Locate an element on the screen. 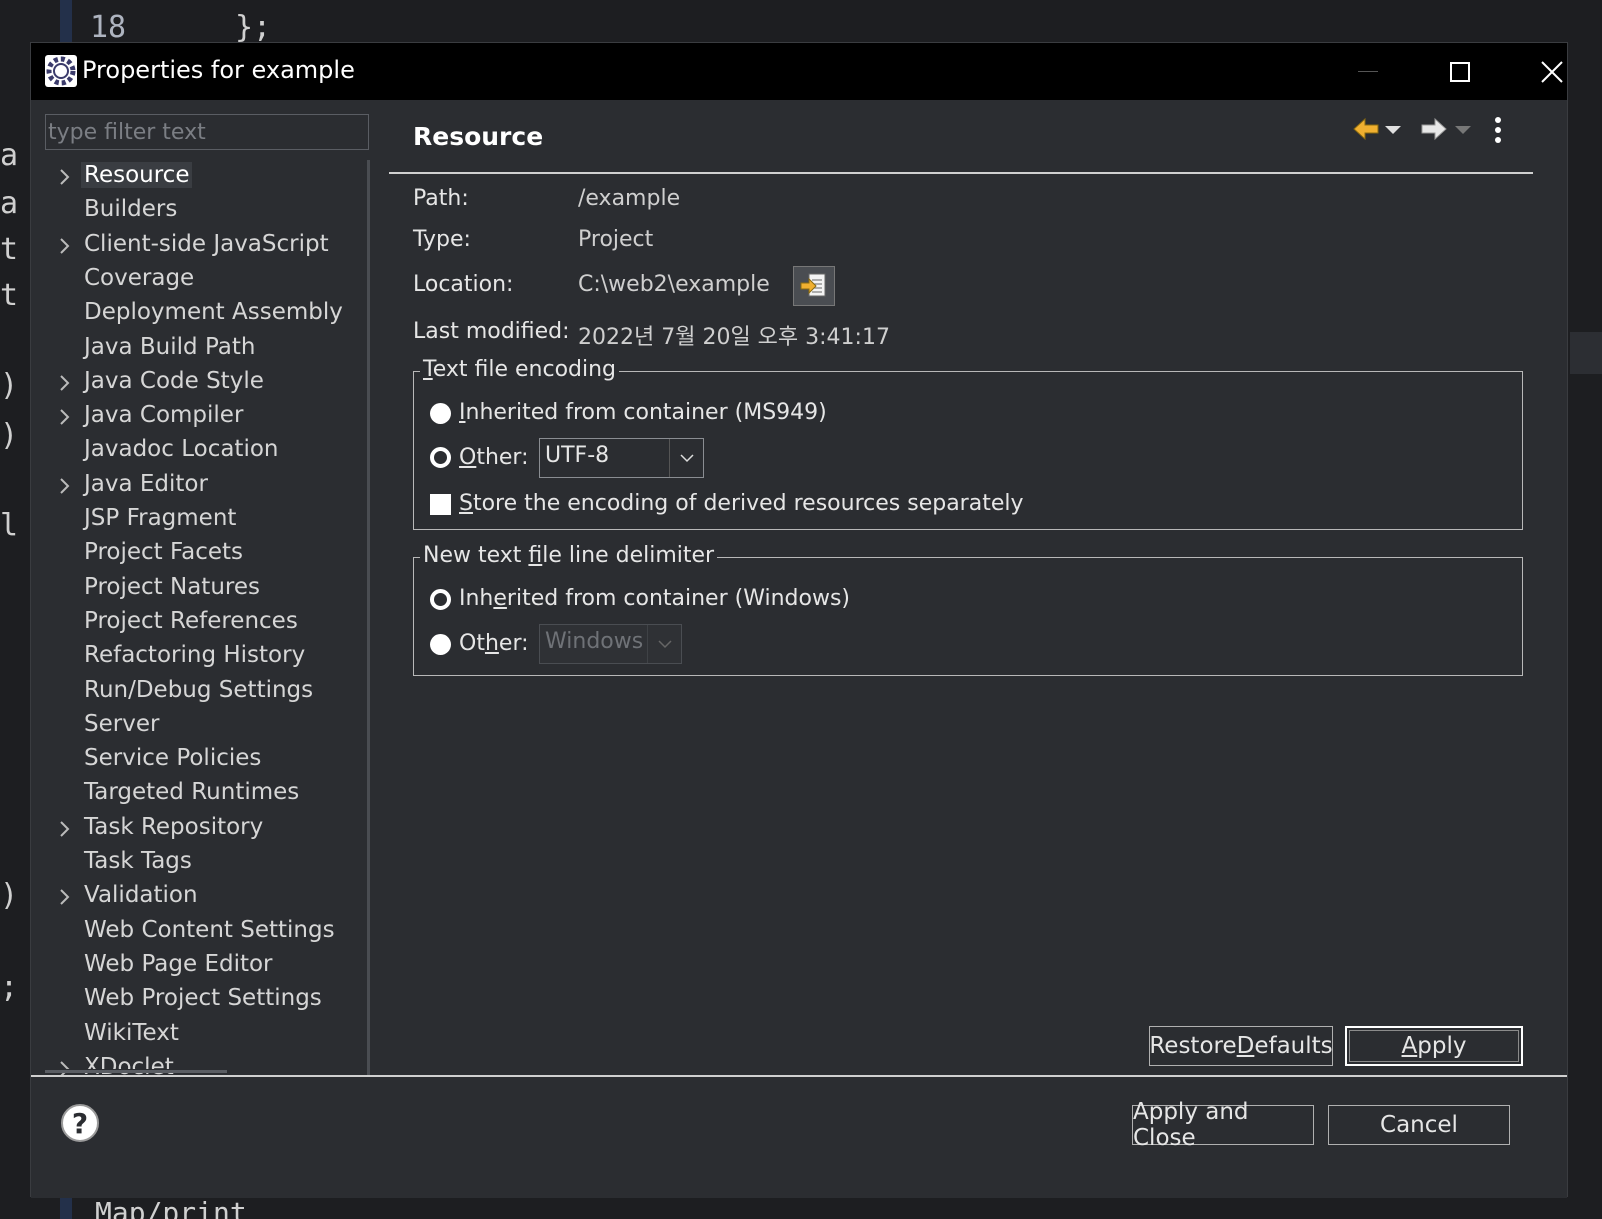  tree-scrollbar is located at coordinates (368, 618).